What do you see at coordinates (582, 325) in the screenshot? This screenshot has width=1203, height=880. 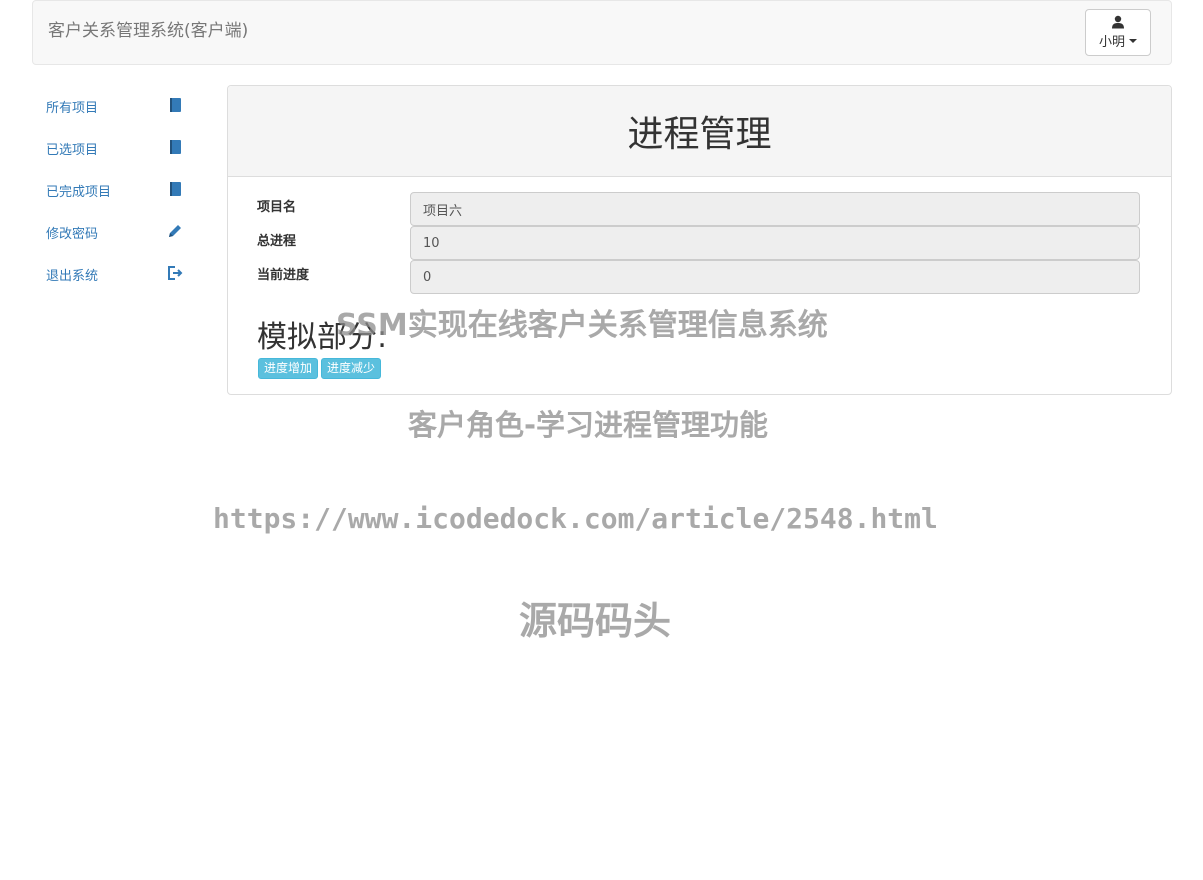 I see `watermark-title: SSM实现在线客户关系管理信息系统` at bounding box center [582, 325].